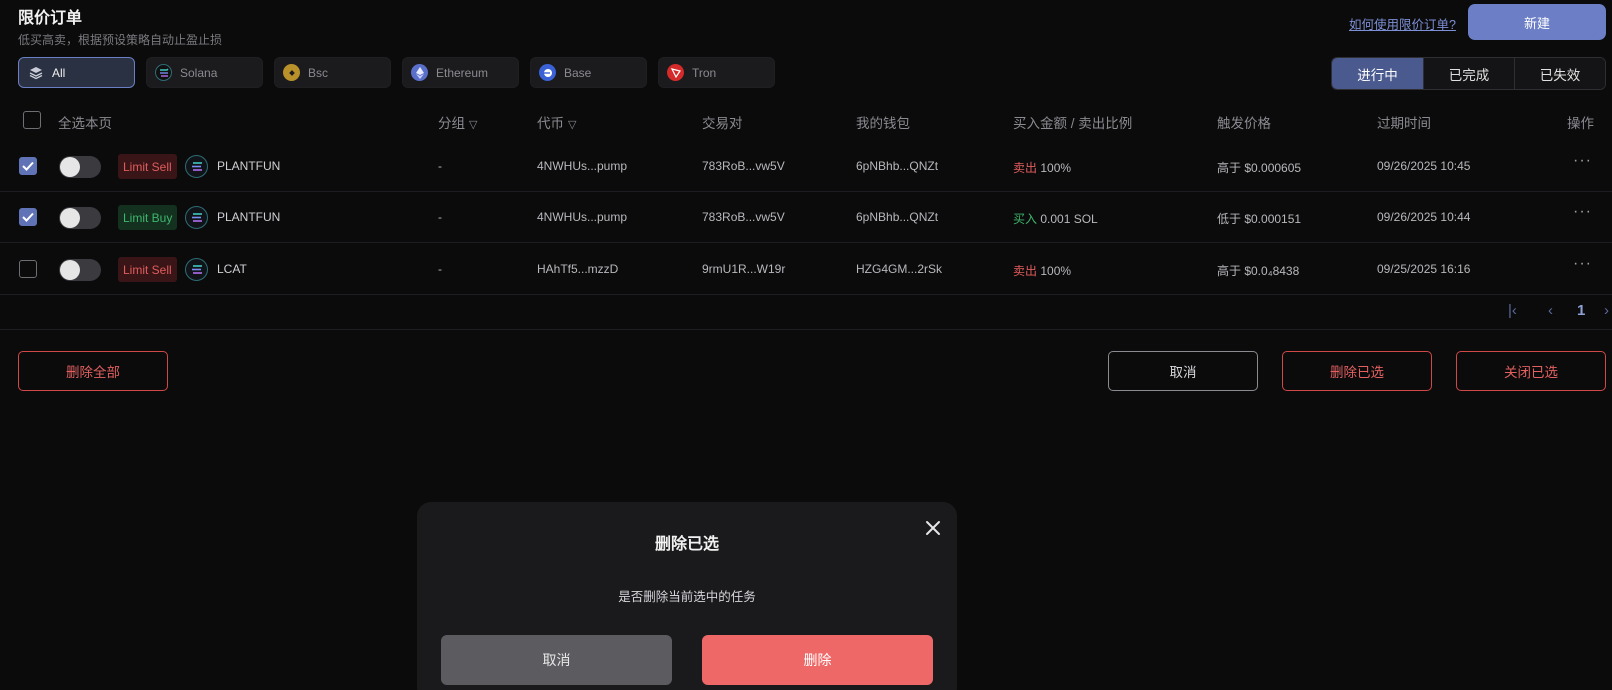 The height and width of the screenshot is (690, 1612). What do you see at coordinates (577, 269) in the screenshot?
I see `row-token-address: HAhTf5...mzzD` at bounding box center [577, 269].